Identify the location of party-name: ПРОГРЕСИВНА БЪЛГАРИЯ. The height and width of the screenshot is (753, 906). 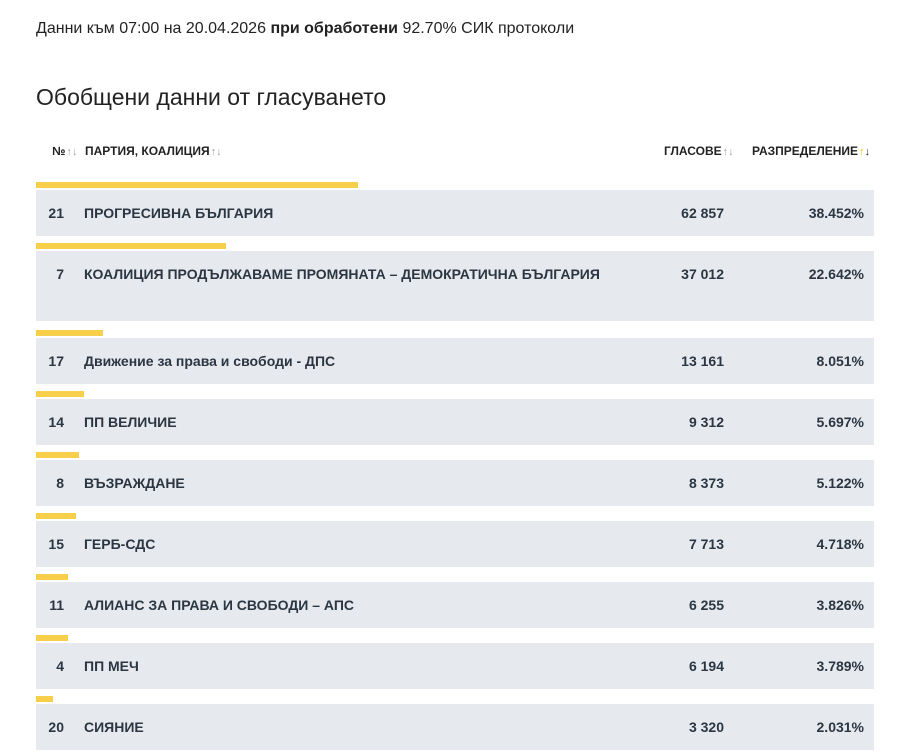
(179, 213).